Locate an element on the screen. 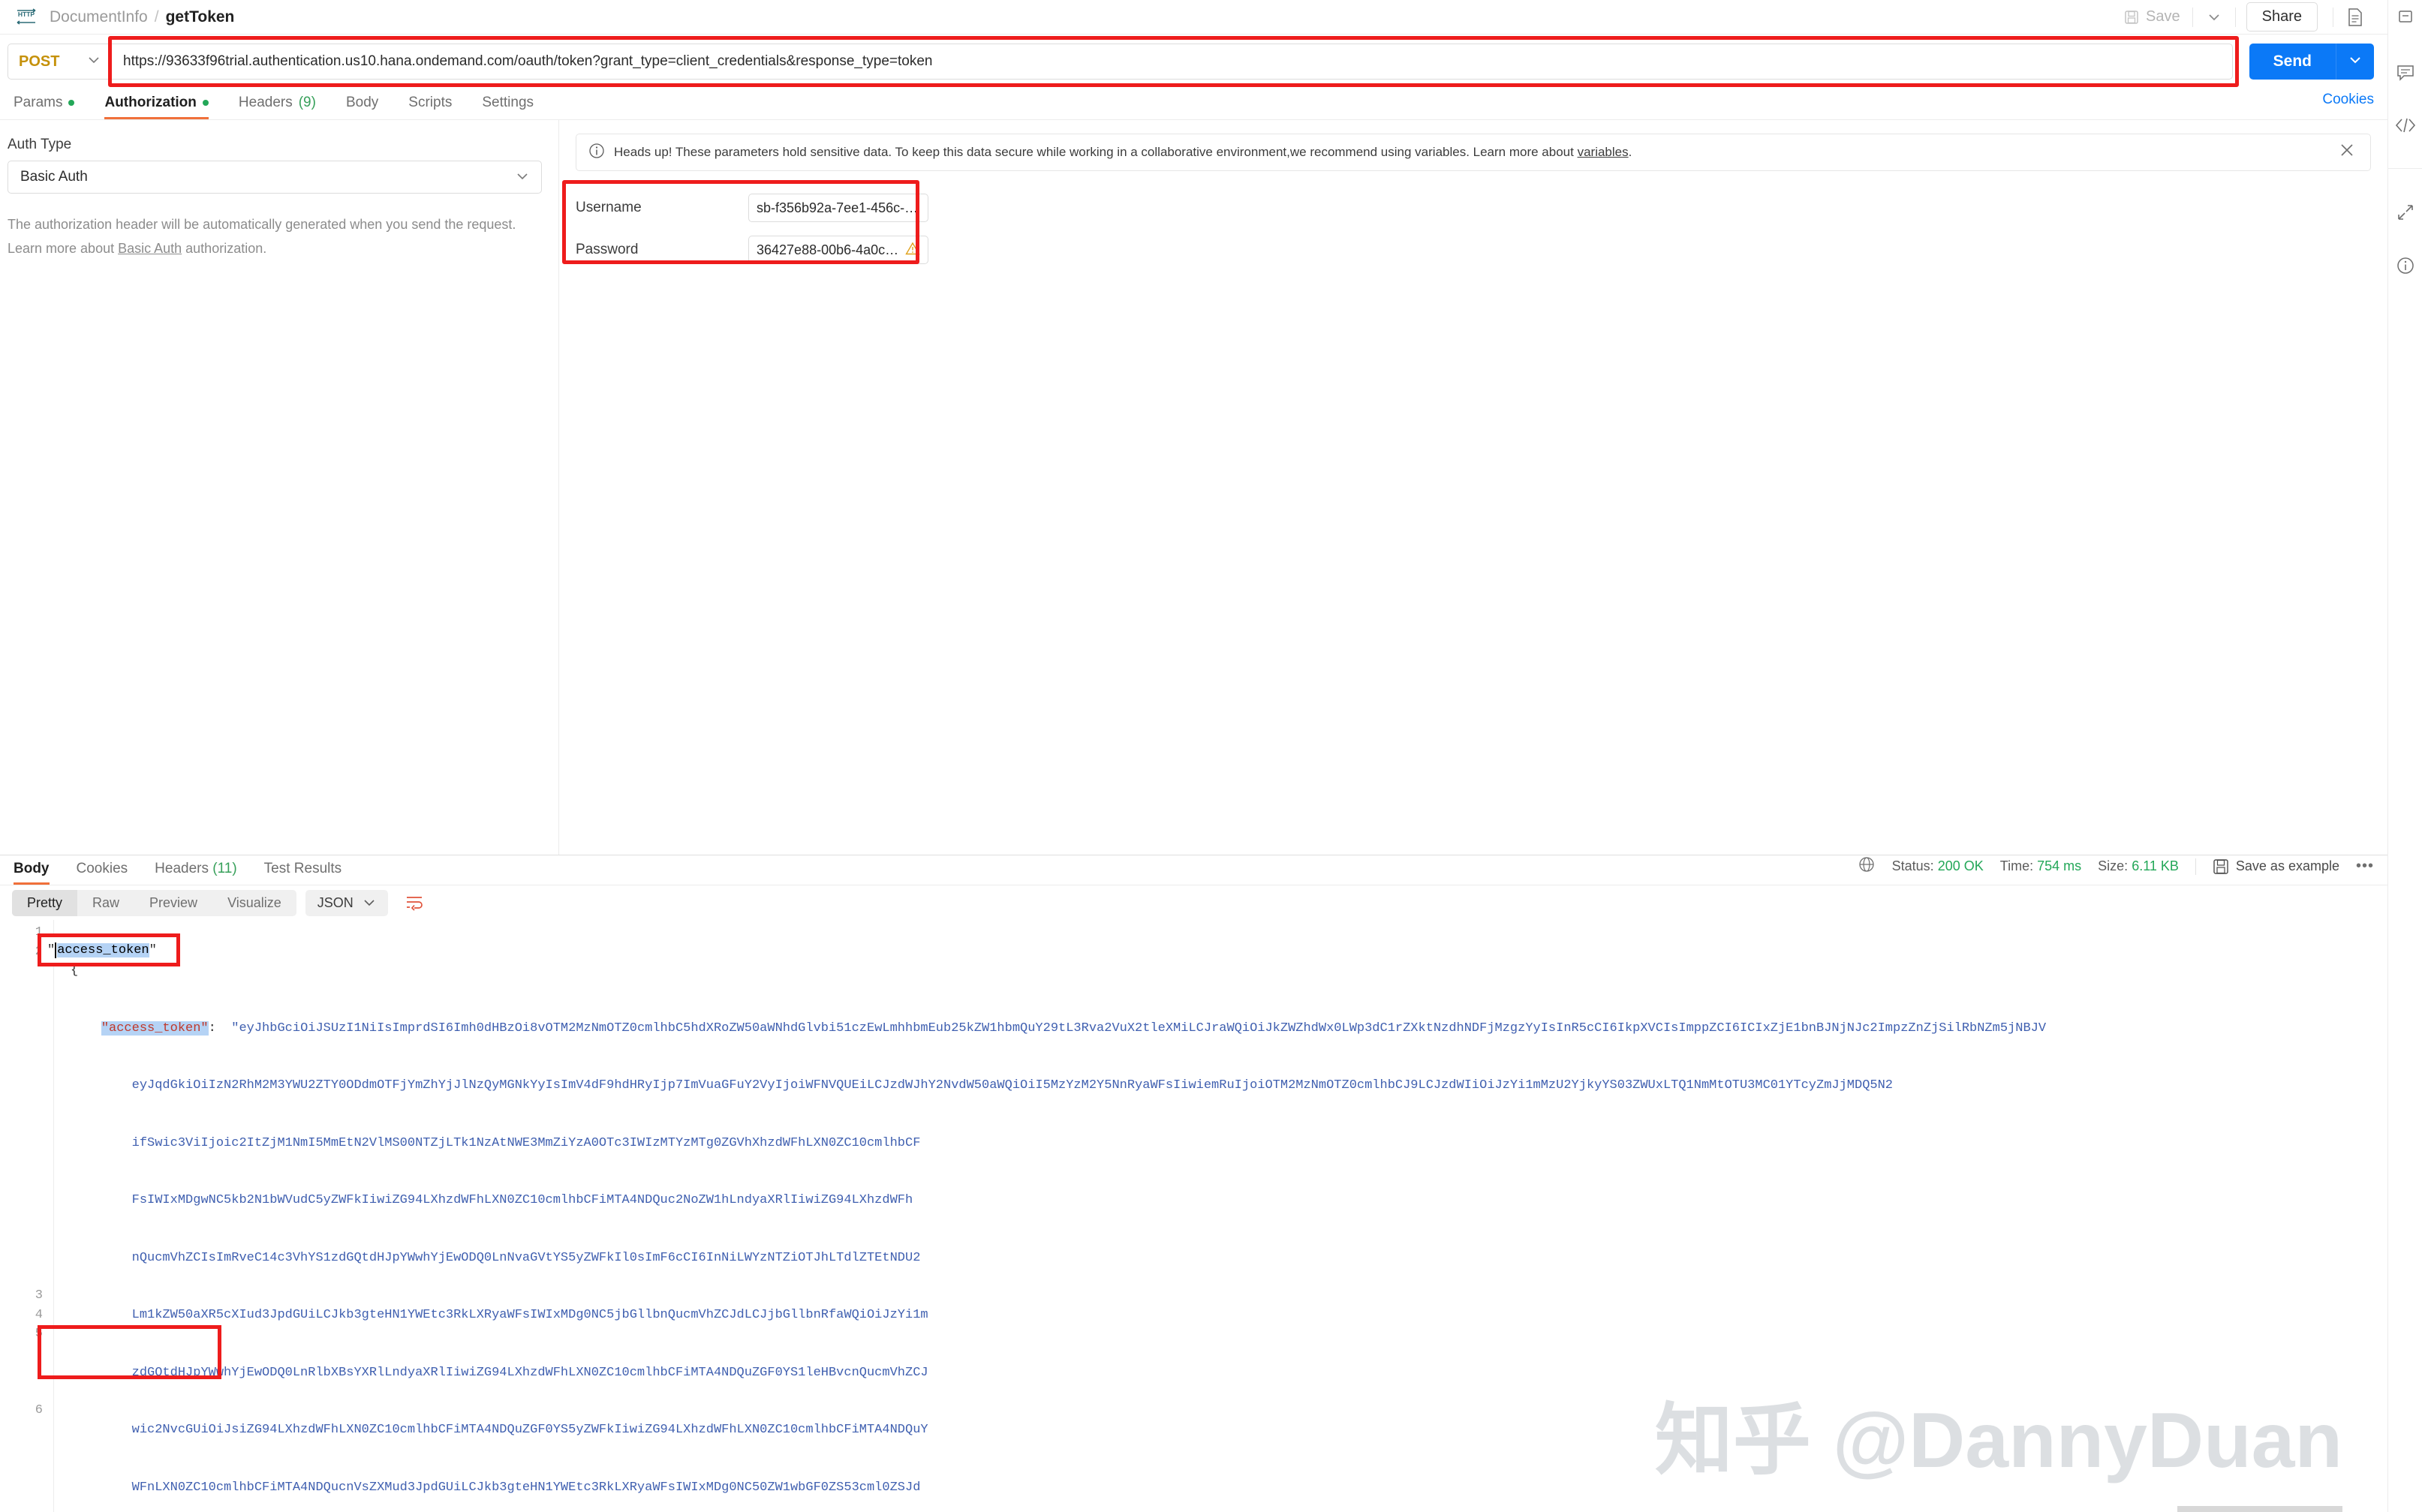  sidebar-expand-icon is located at coordinates (2405, 212).